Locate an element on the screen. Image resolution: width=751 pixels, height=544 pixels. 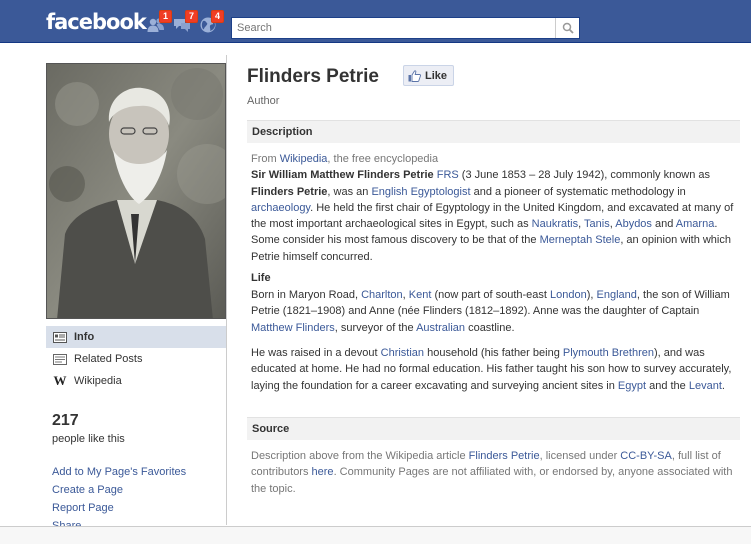
thumbs-up-icon is located at coordinates (414, 75).